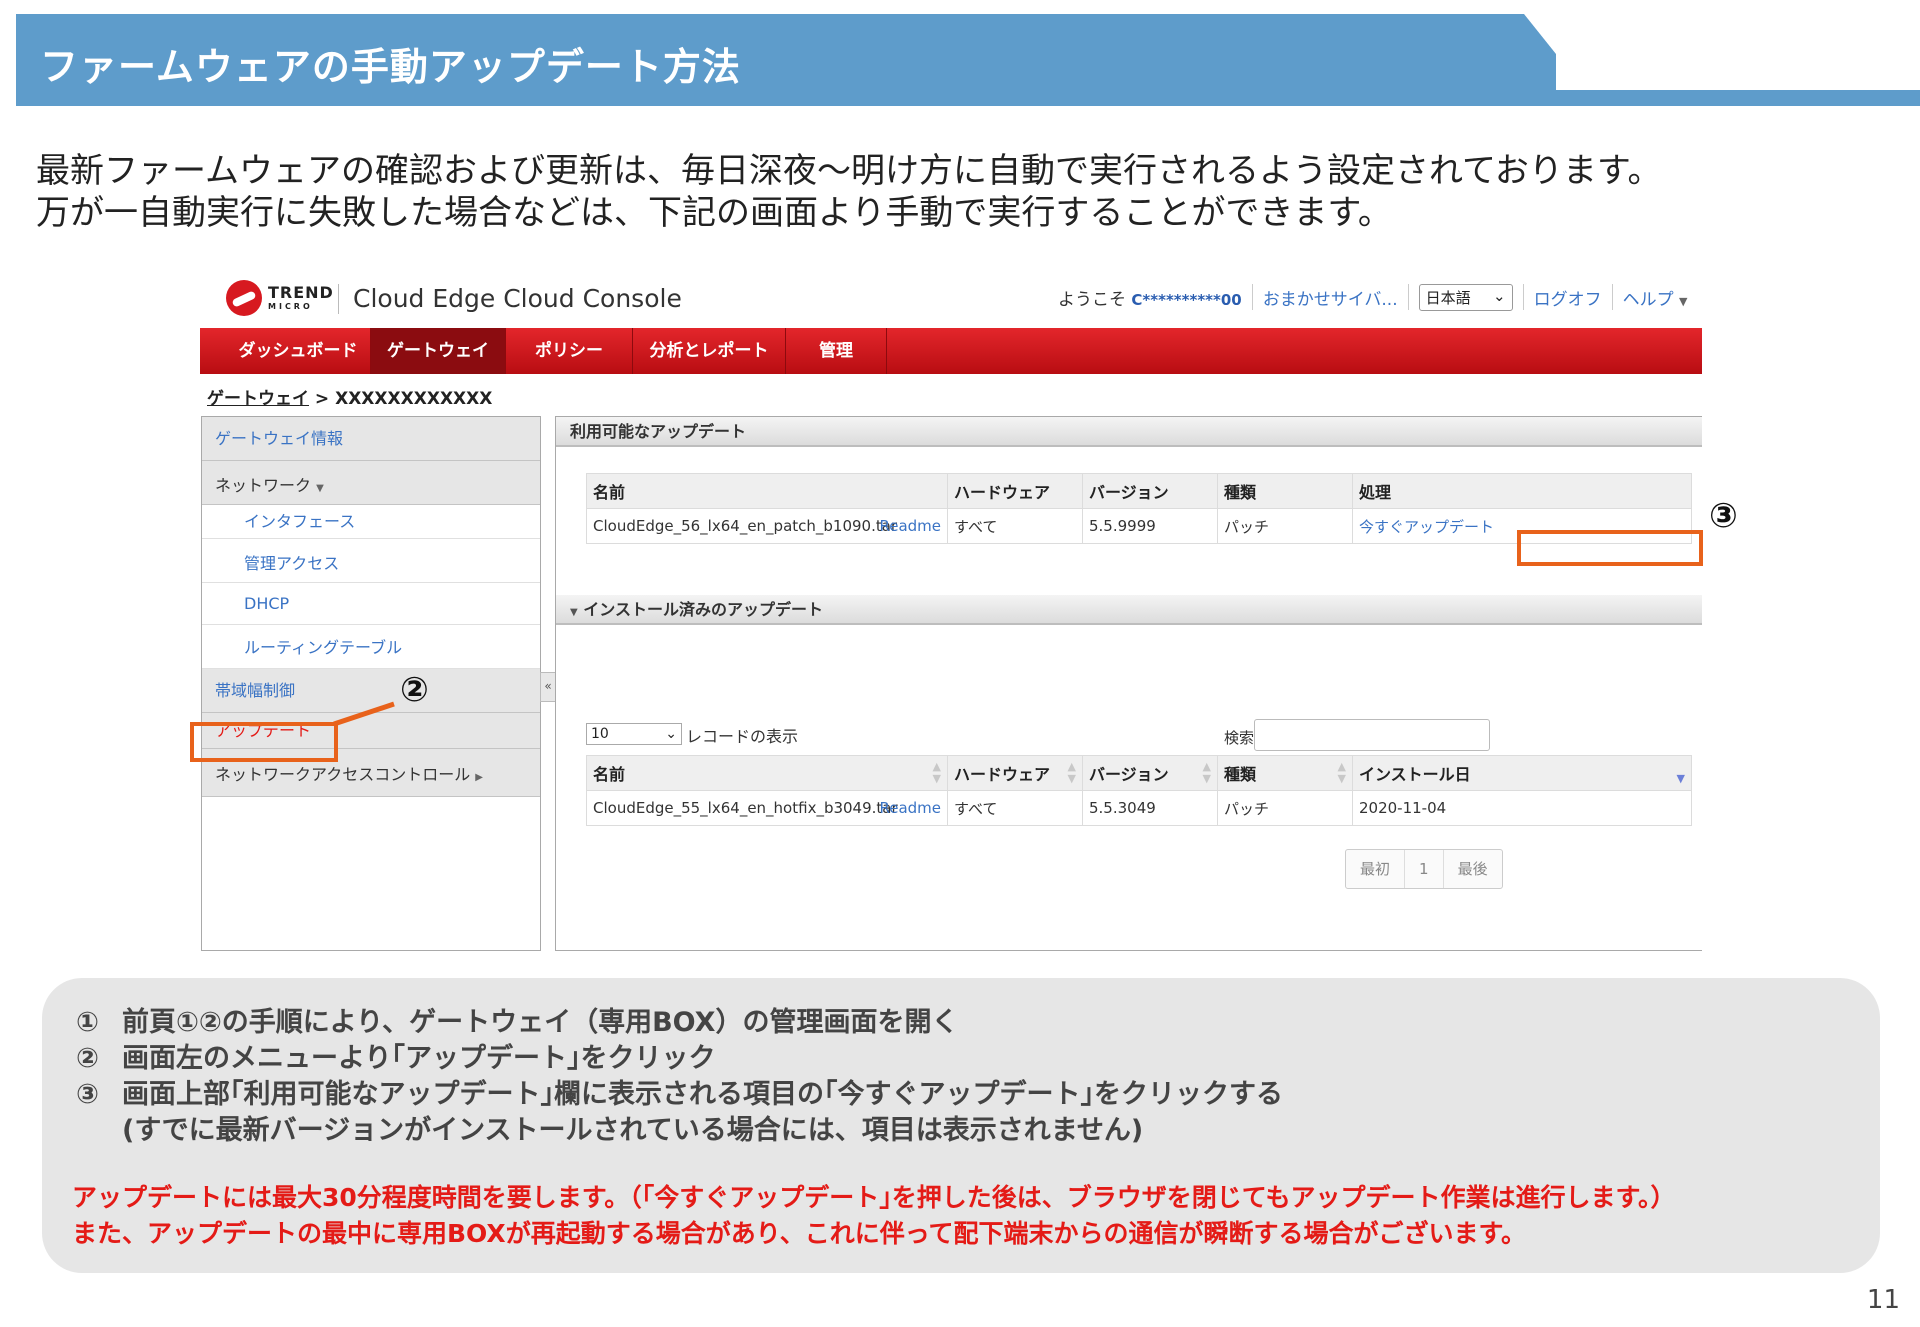  What do you see at coordinates (1465, 297) in the screenshot?
I see `language-select: 日本語 ⌄` at bounding box center [1465, 297].